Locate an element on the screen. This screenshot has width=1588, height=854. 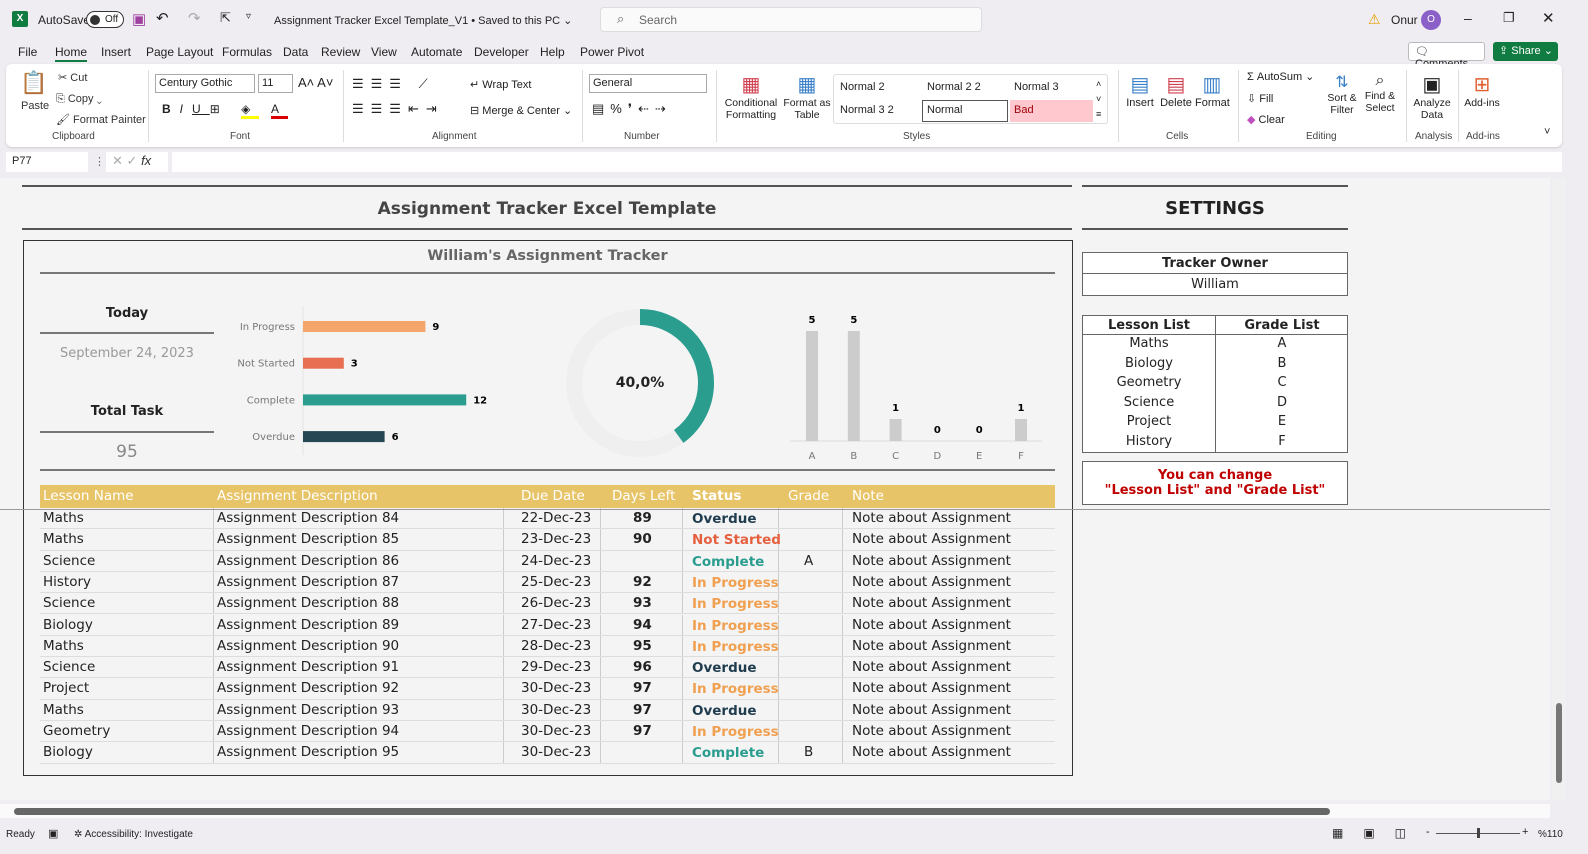
description-cell: Assignment Description 84 is located at coordinates (308, 518).